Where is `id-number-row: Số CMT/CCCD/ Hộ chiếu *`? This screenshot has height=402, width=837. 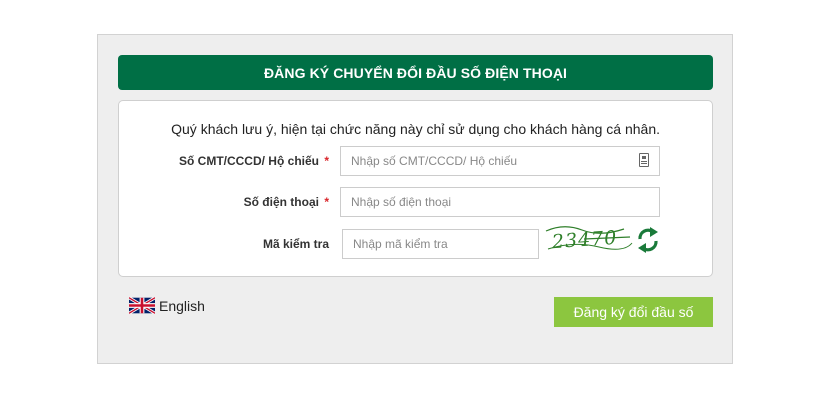
id-number-row: Số CMT/CCCD/ Hộ chiếu * is located at coordinates (415, 161).